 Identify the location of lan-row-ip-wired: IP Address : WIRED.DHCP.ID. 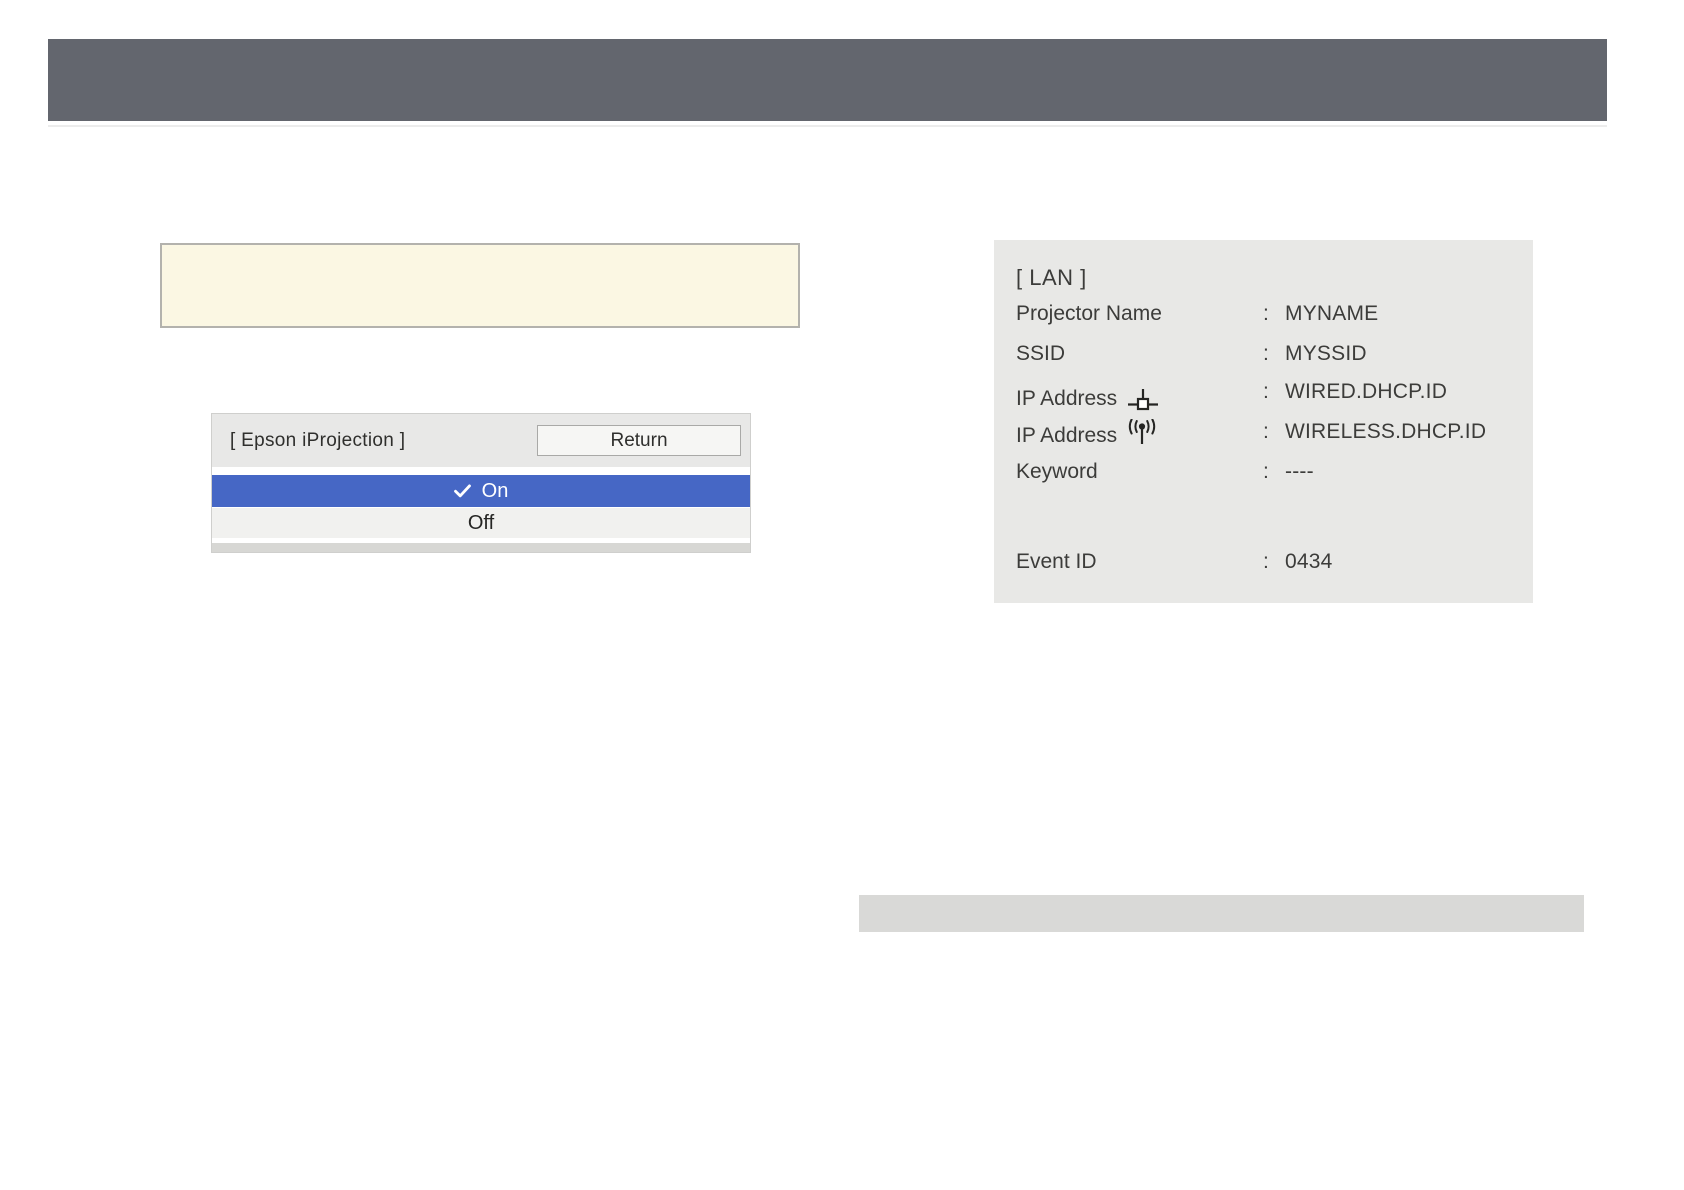
(1267, 398).